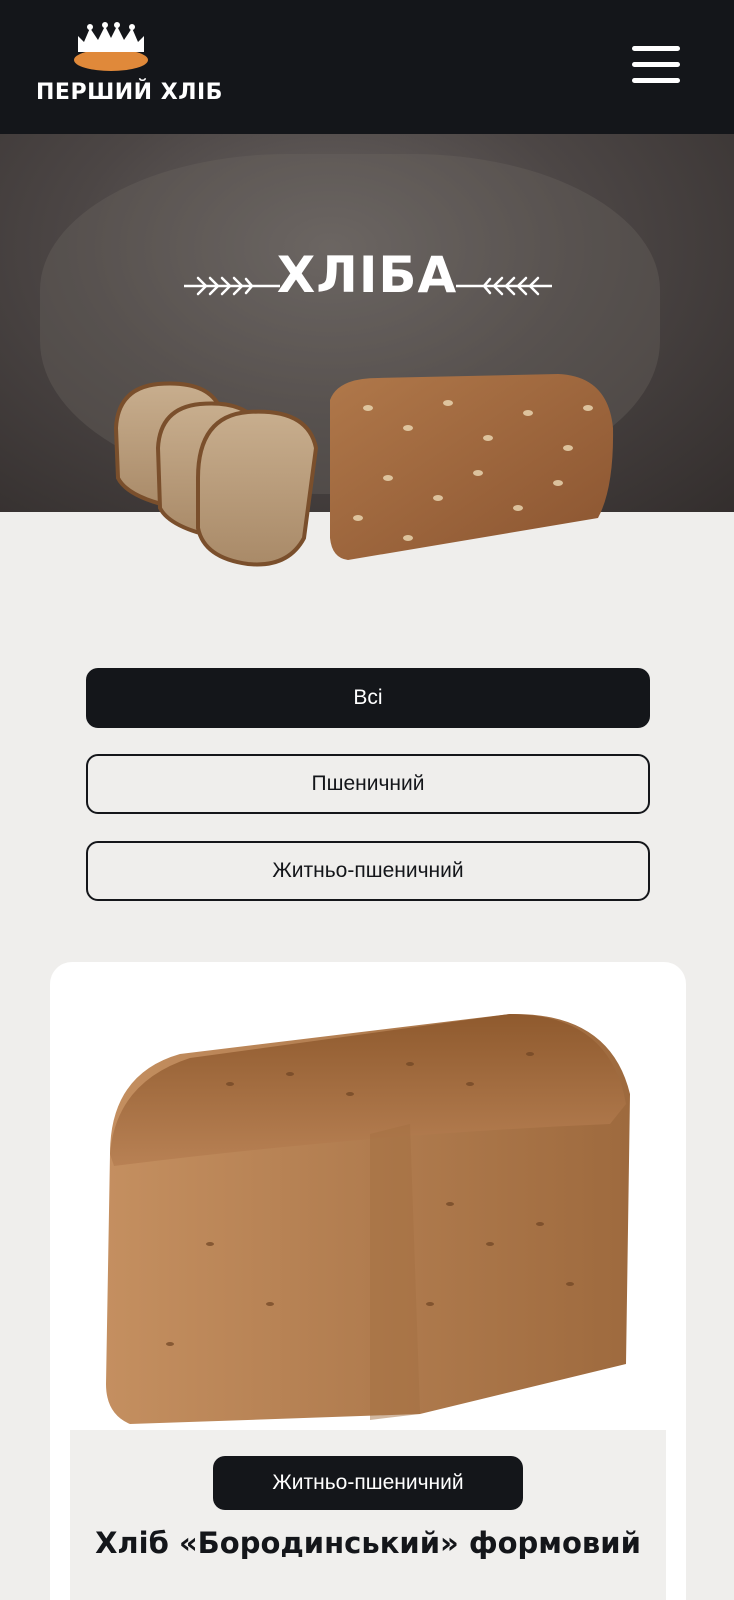 The image size is (734, 1600). I want to click on sliced-bread-image, so click(363, 470).